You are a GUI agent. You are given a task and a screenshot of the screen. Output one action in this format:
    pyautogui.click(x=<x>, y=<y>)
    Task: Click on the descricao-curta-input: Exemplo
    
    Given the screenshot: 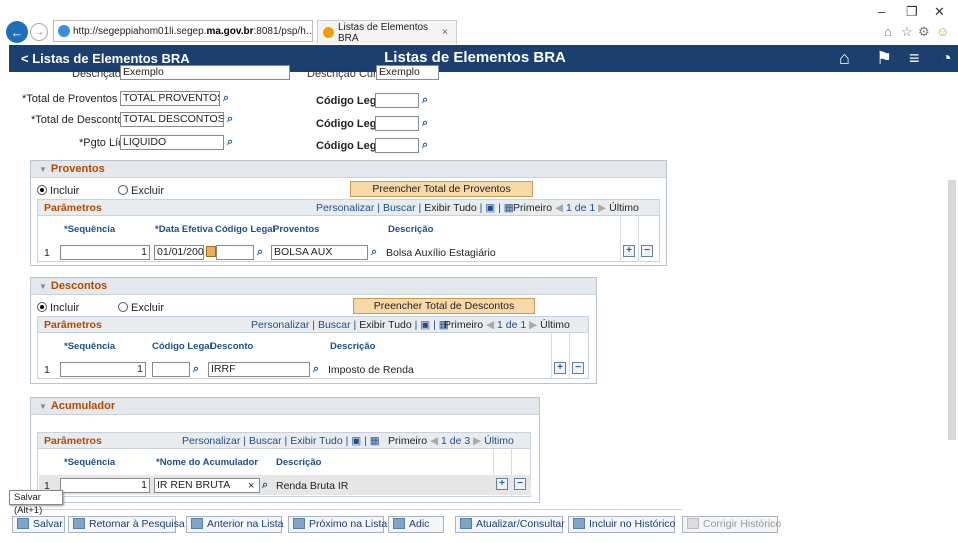 What is the action you would take?
    pyautogui.click(x=407, y=72)
    